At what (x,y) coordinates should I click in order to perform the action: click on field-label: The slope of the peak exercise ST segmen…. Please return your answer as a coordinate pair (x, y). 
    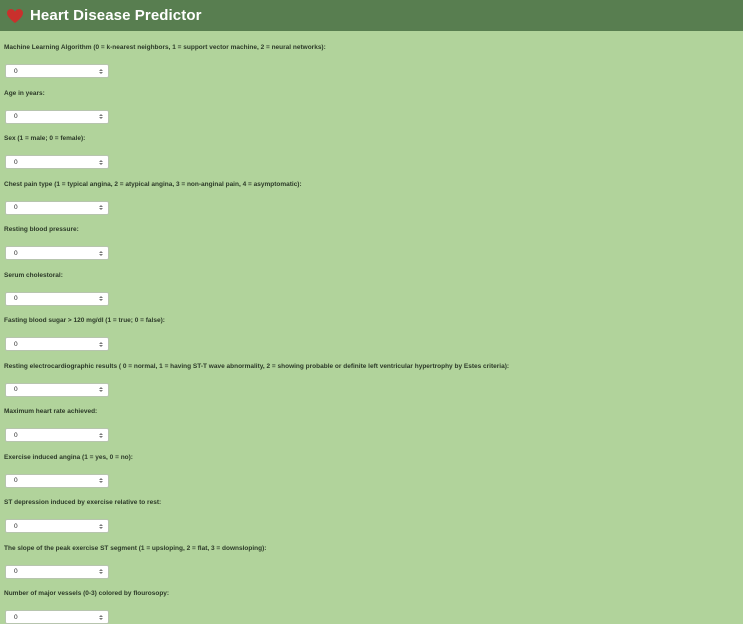
    Looking at the image, I should click on (135, 548).